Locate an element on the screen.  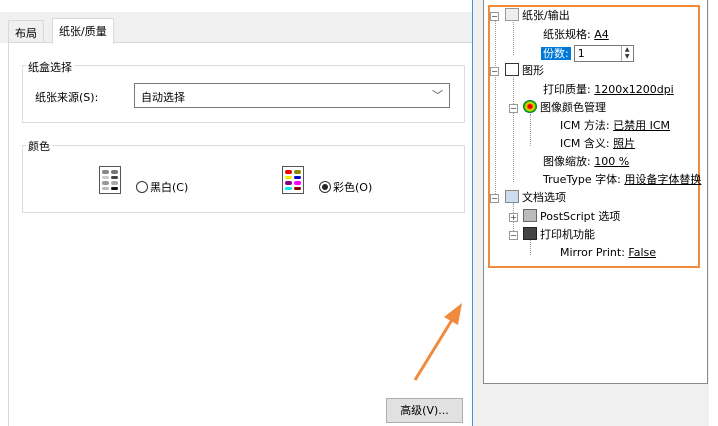
copies-stepper: 1 ▲ ▼ is located at coordinates (603, 53).